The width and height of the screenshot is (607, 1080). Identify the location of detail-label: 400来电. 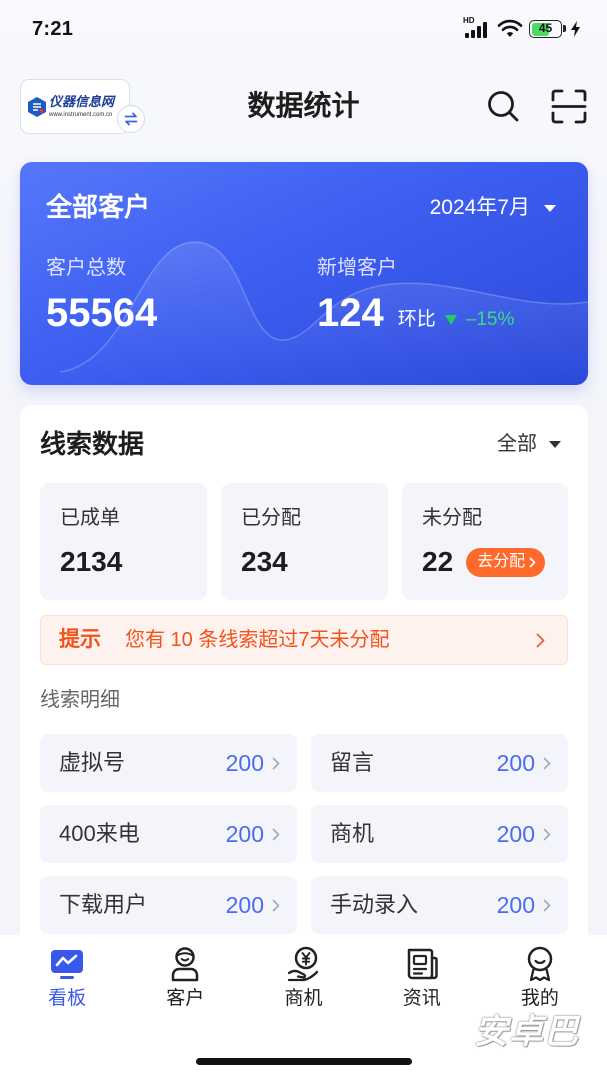
(99, 833).